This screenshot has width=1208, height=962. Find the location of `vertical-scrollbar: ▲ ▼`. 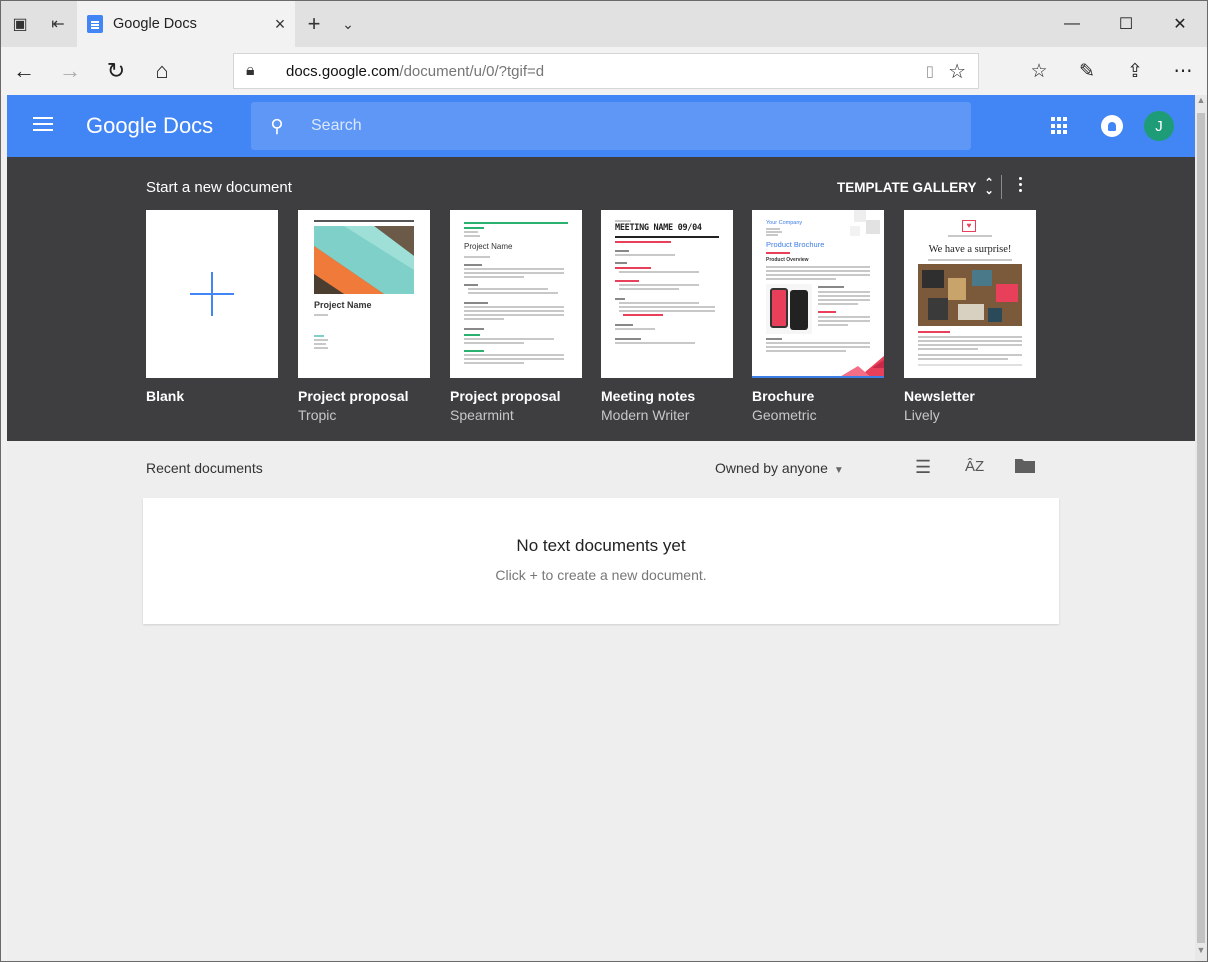

vertical-scrollbar: ▲ ▼ is located at coordinates (1201, 528).